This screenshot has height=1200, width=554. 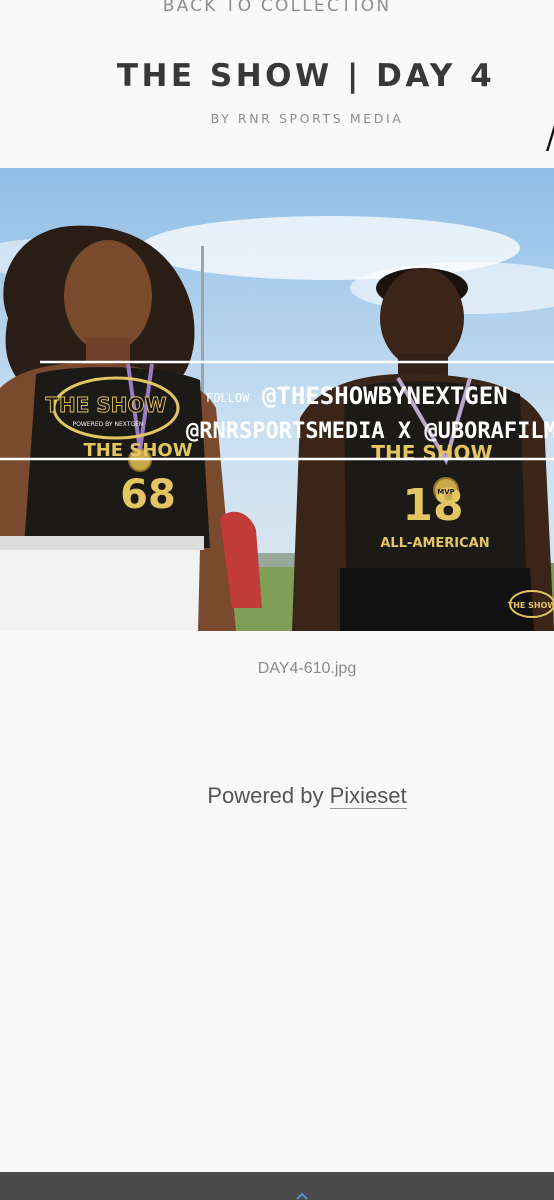 I want to click on left-jersey-number: 68, so click(x=148, y=495).